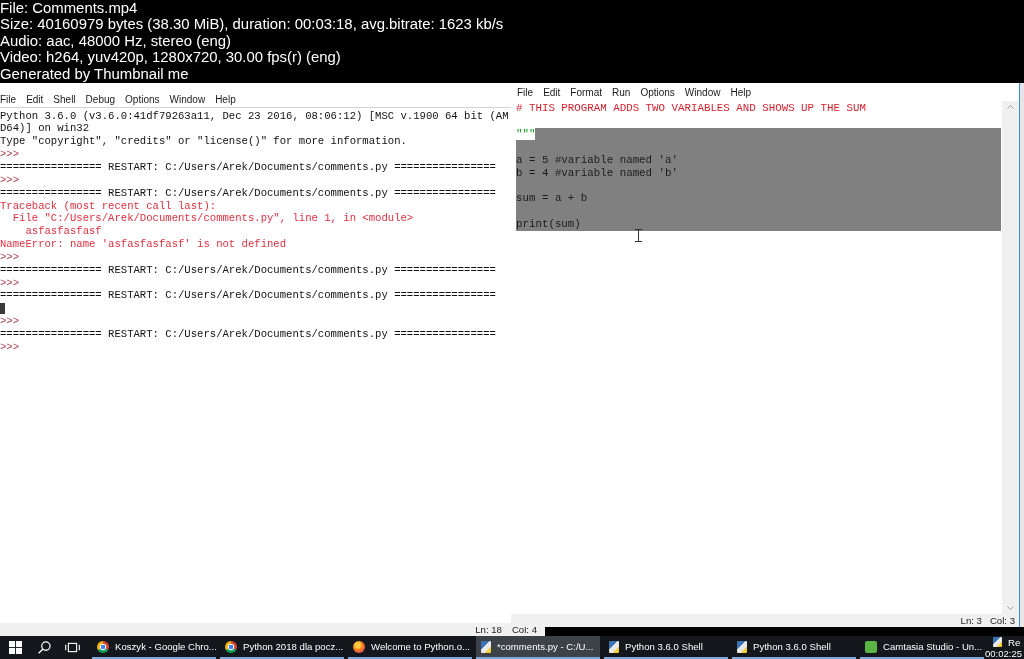 The image size is (1024, 659). Describe the element at coordinates (359, 646) in the screenshot. I see `orb-icon` at that location.